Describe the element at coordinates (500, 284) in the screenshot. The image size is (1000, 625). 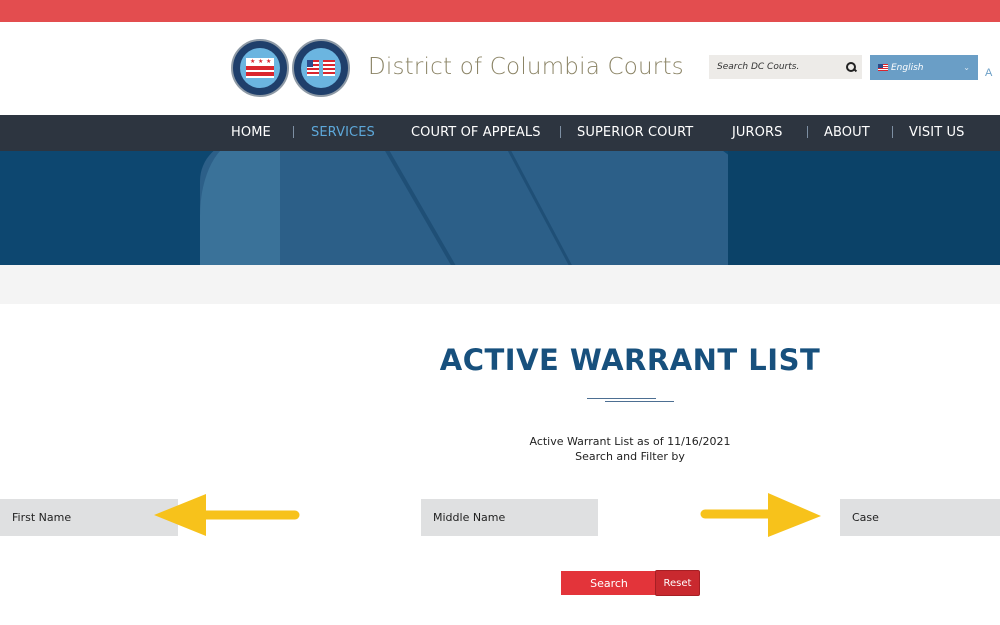
I see `breadcrumb-band` at that location.